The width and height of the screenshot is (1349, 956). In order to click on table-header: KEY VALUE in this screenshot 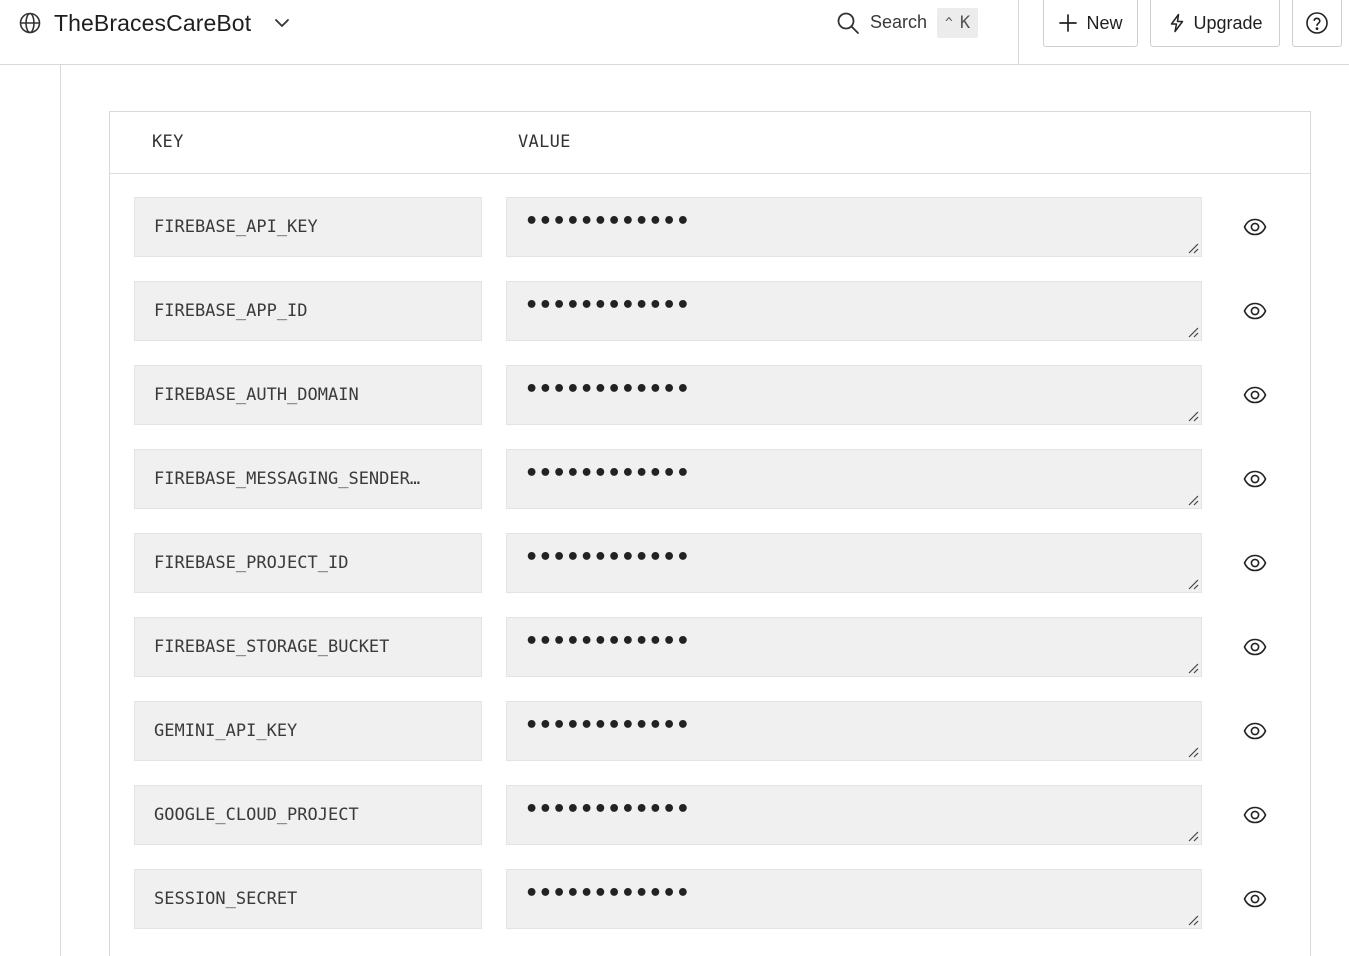, I will do `click(710, 143)`.